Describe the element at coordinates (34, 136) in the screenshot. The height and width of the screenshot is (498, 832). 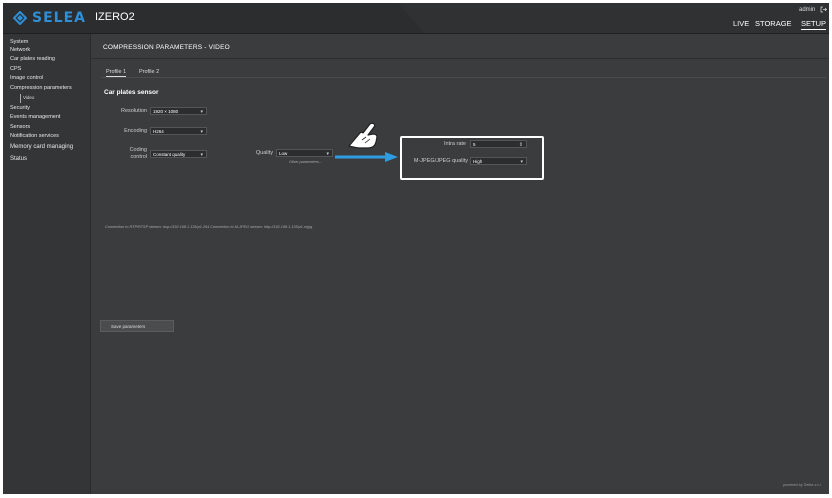
I see `sidebar-item-notification-services: Notification services` at that location.